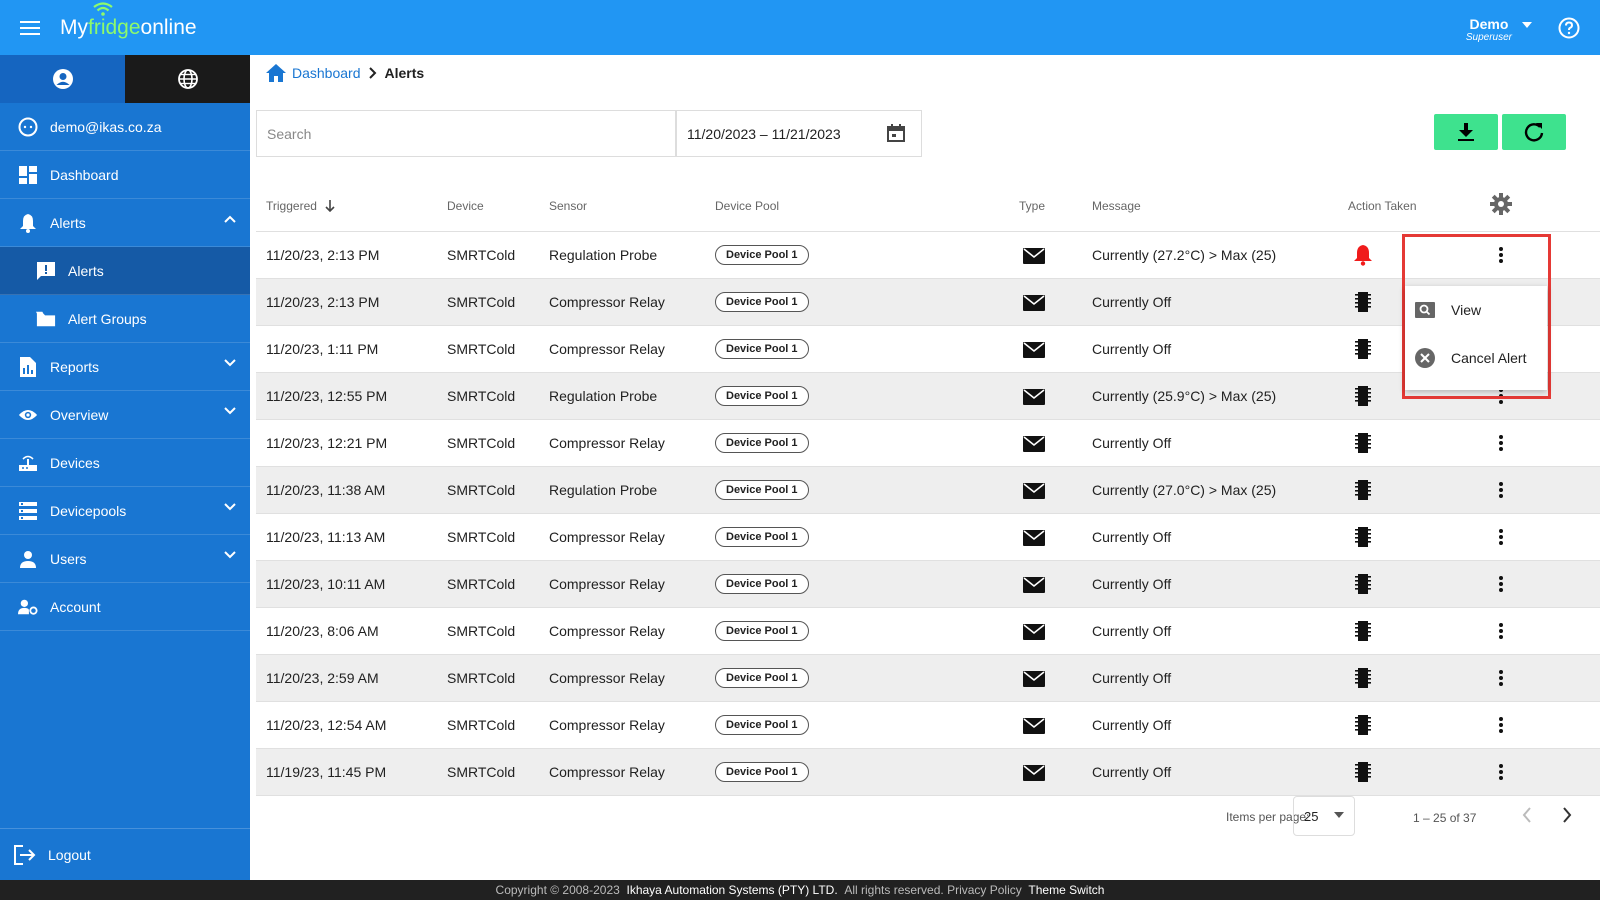 This screenshot has height=900, width=1600. What do you see at coordinates (1382, 206) in the screenshot?
I see `column-header-action-taken: Action Taken` at bounding box center [1382, 206].